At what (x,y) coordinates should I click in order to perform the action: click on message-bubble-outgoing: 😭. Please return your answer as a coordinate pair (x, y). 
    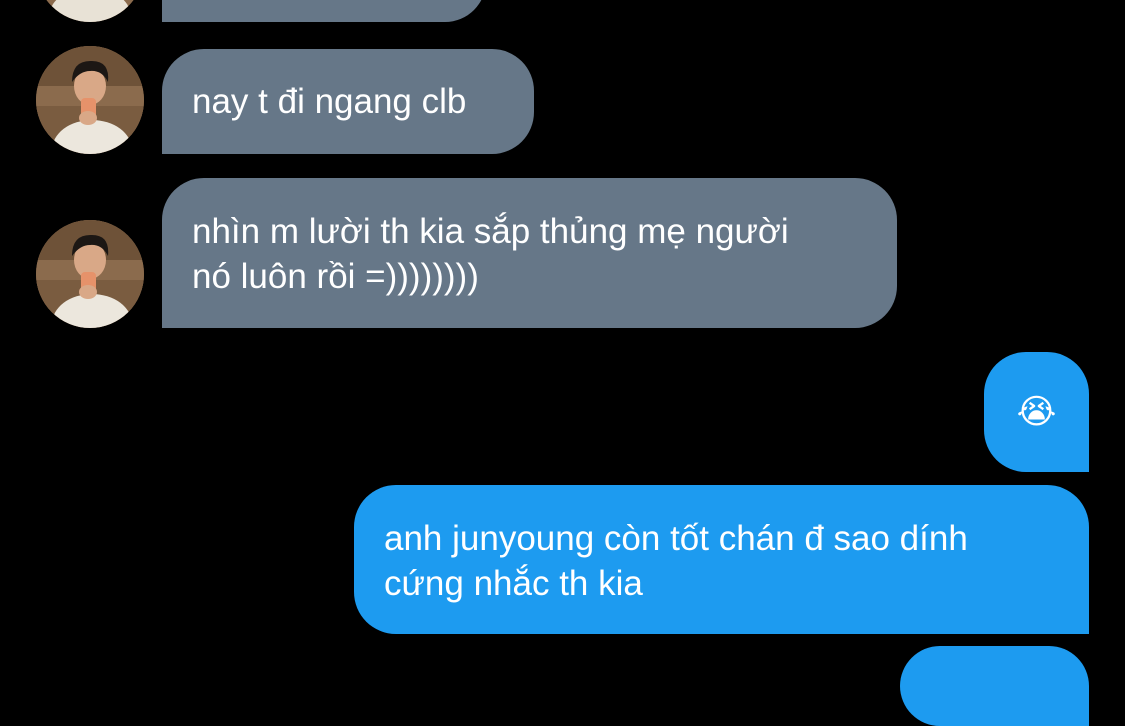
    Looking at the image, I should click on (1036, 412).